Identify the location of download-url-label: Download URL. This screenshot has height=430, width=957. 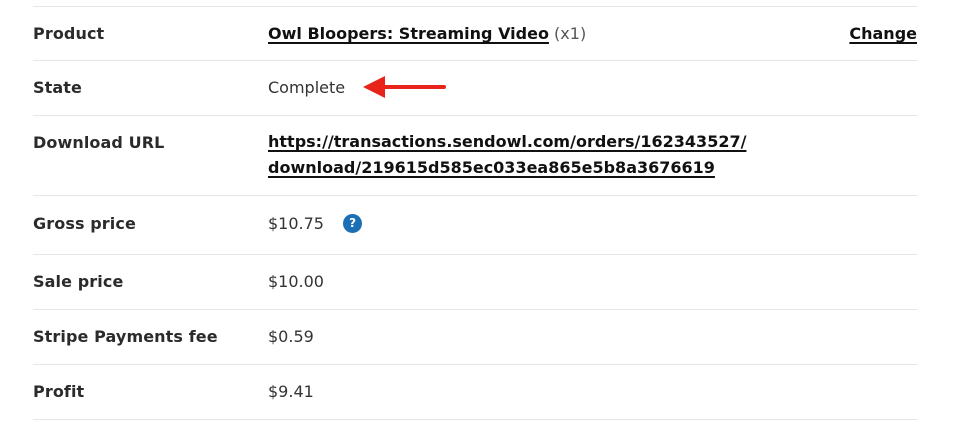
(99, 142).